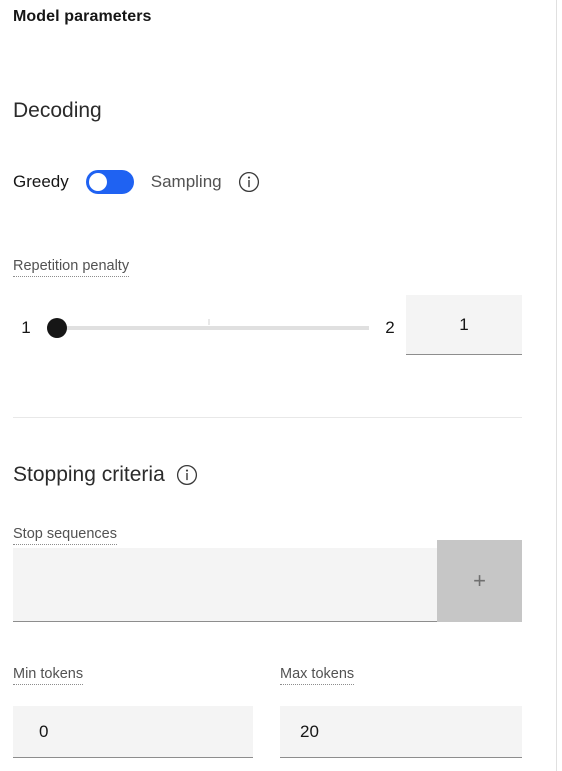 The height and width of the screenshot is (771, 562). I want to click on repetition-penalty-slider-row: 1 2, so click(208, 328).